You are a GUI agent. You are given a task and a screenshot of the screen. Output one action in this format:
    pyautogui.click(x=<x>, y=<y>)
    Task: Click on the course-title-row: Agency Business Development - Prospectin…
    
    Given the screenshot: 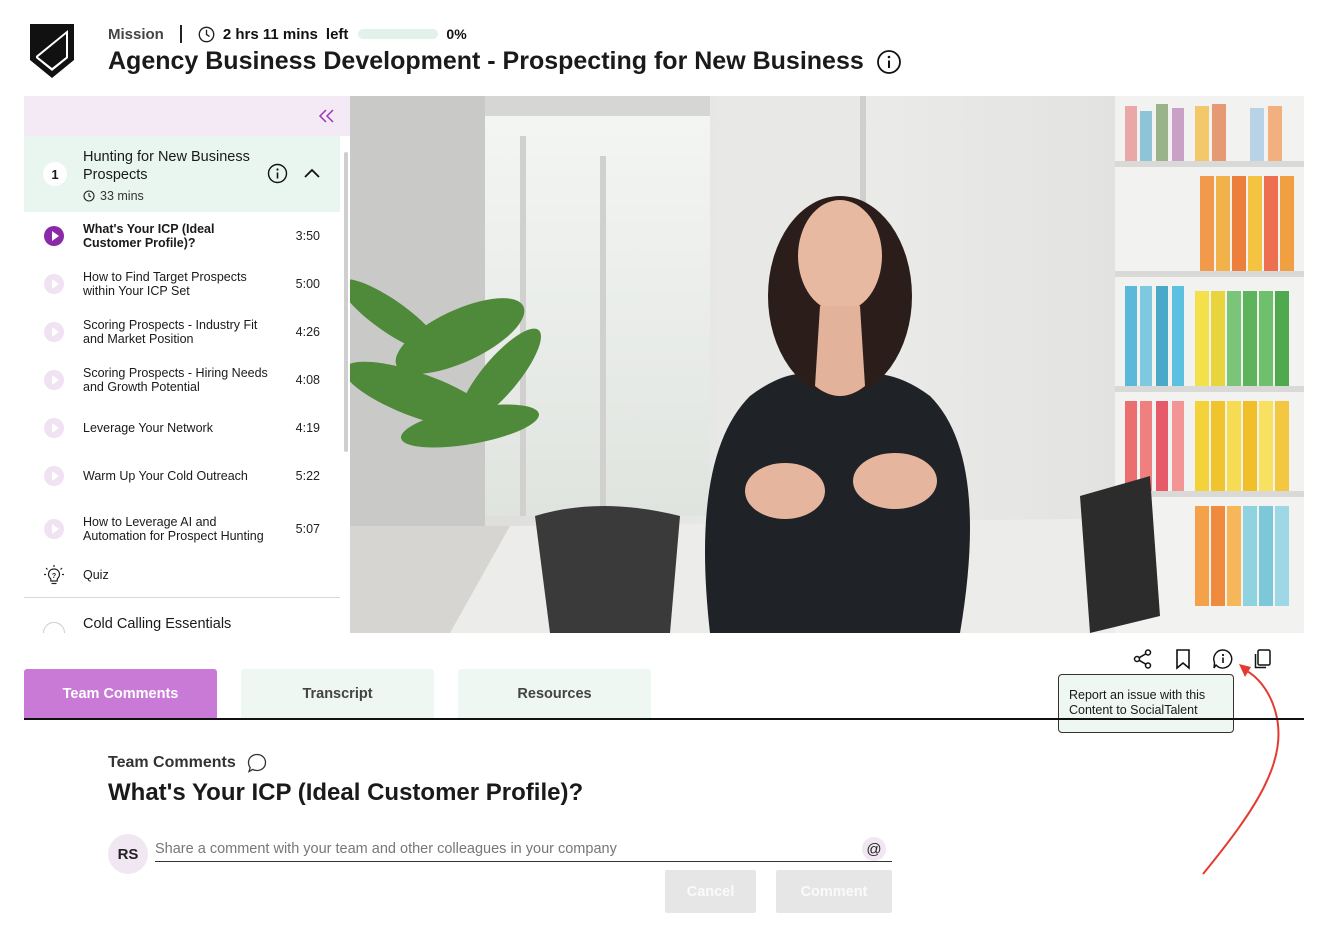 What is the action you would take?
    pyautogui.click(x=505, y=61)
    